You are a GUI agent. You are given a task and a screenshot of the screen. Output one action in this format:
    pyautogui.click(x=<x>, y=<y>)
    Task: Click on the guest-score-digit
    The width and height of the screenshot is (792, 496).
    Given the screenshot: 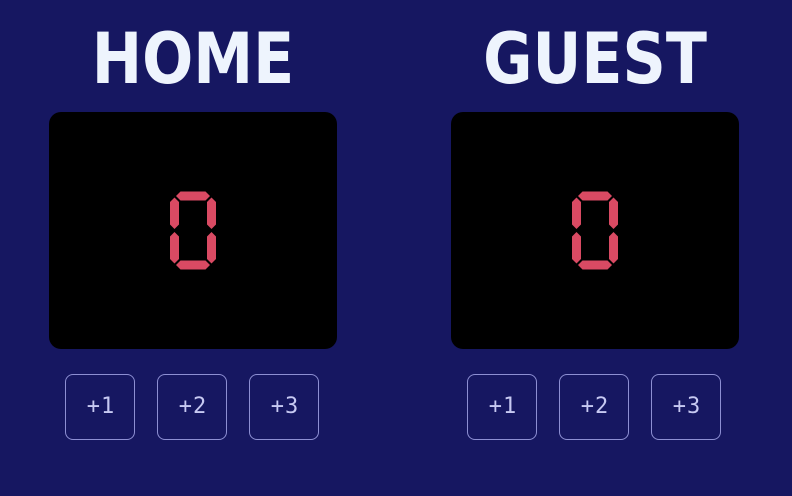 What is the action you would take?
    pyautogui.click(x=595, y=230)
    